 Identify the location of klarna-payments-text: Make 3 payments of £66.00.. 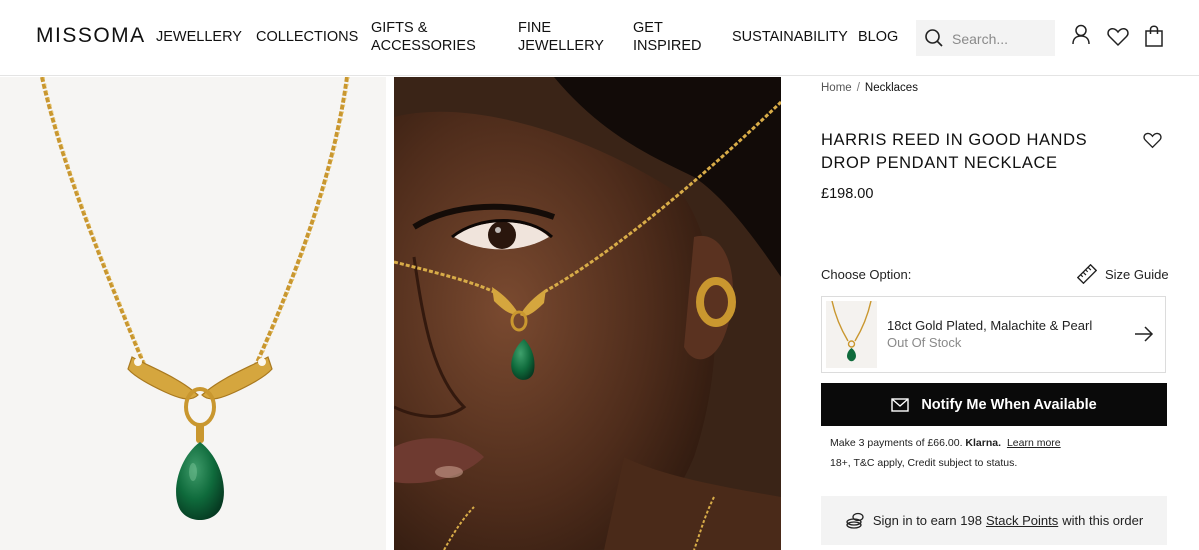
(896, 443).